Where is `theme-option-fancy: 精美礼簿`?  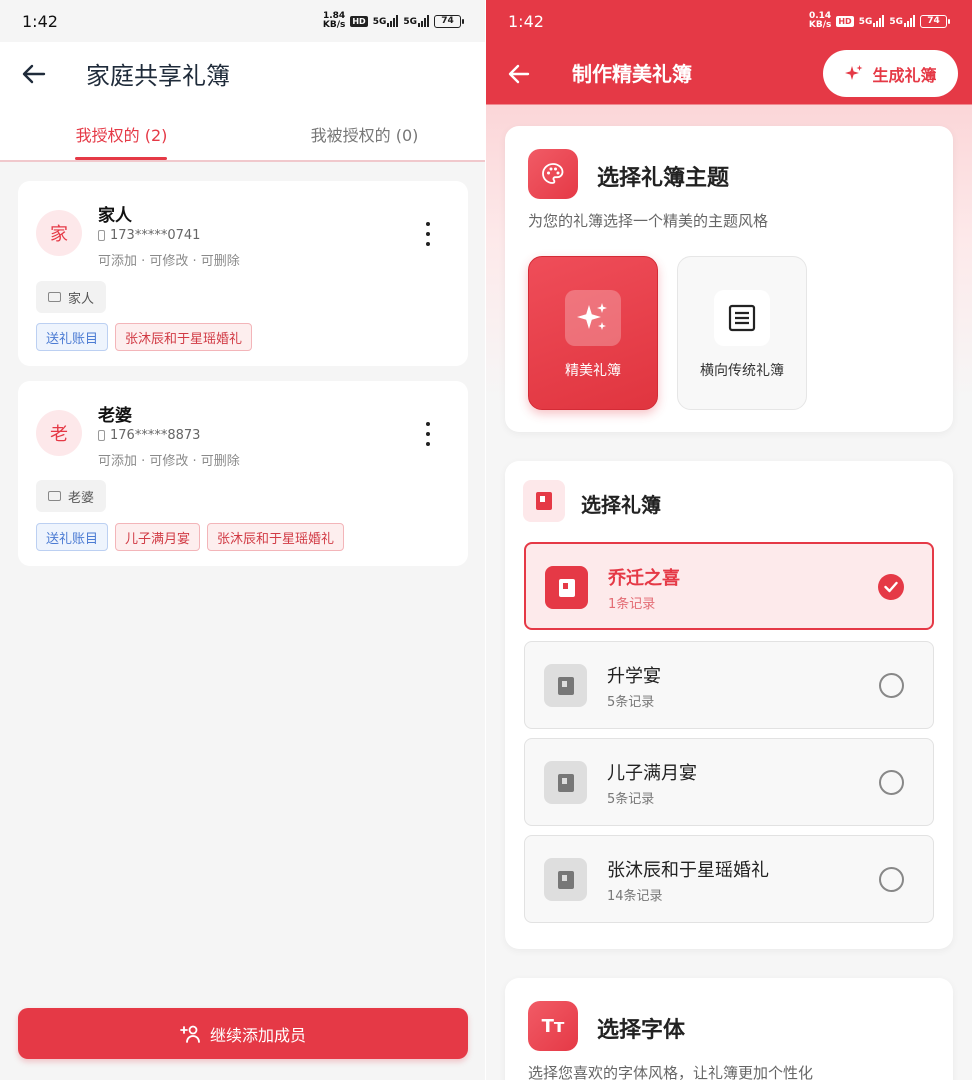 theme-option-fancy: 精美礼簿 is located at coordinates (593, 333).